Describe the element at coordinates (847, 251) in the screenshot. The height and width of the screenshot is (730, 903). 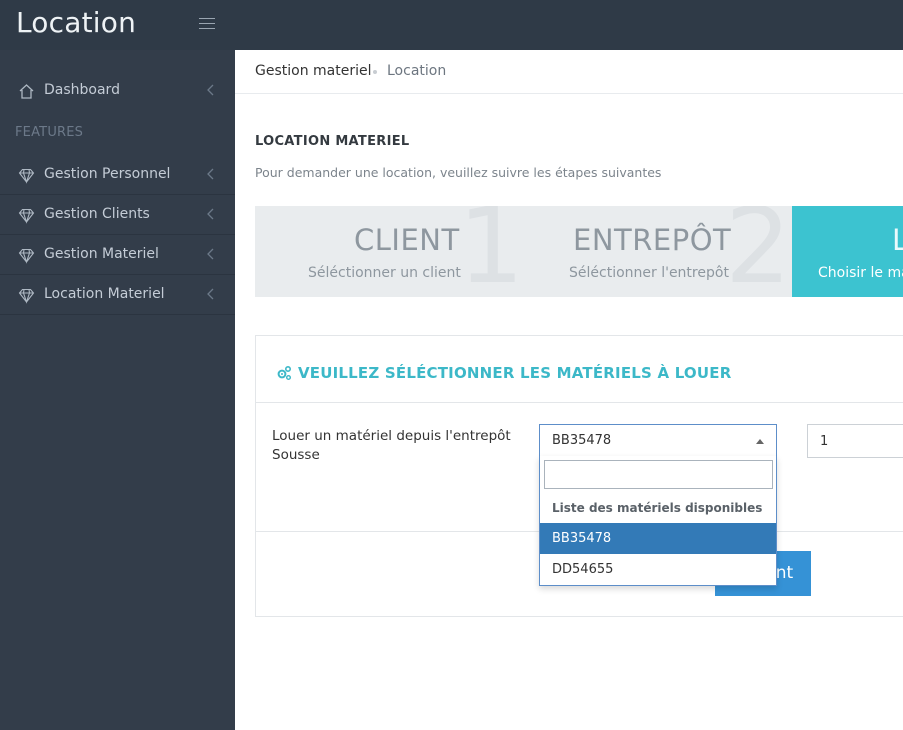
I see `step-materiel-active: L Choisir le ma` at that location.